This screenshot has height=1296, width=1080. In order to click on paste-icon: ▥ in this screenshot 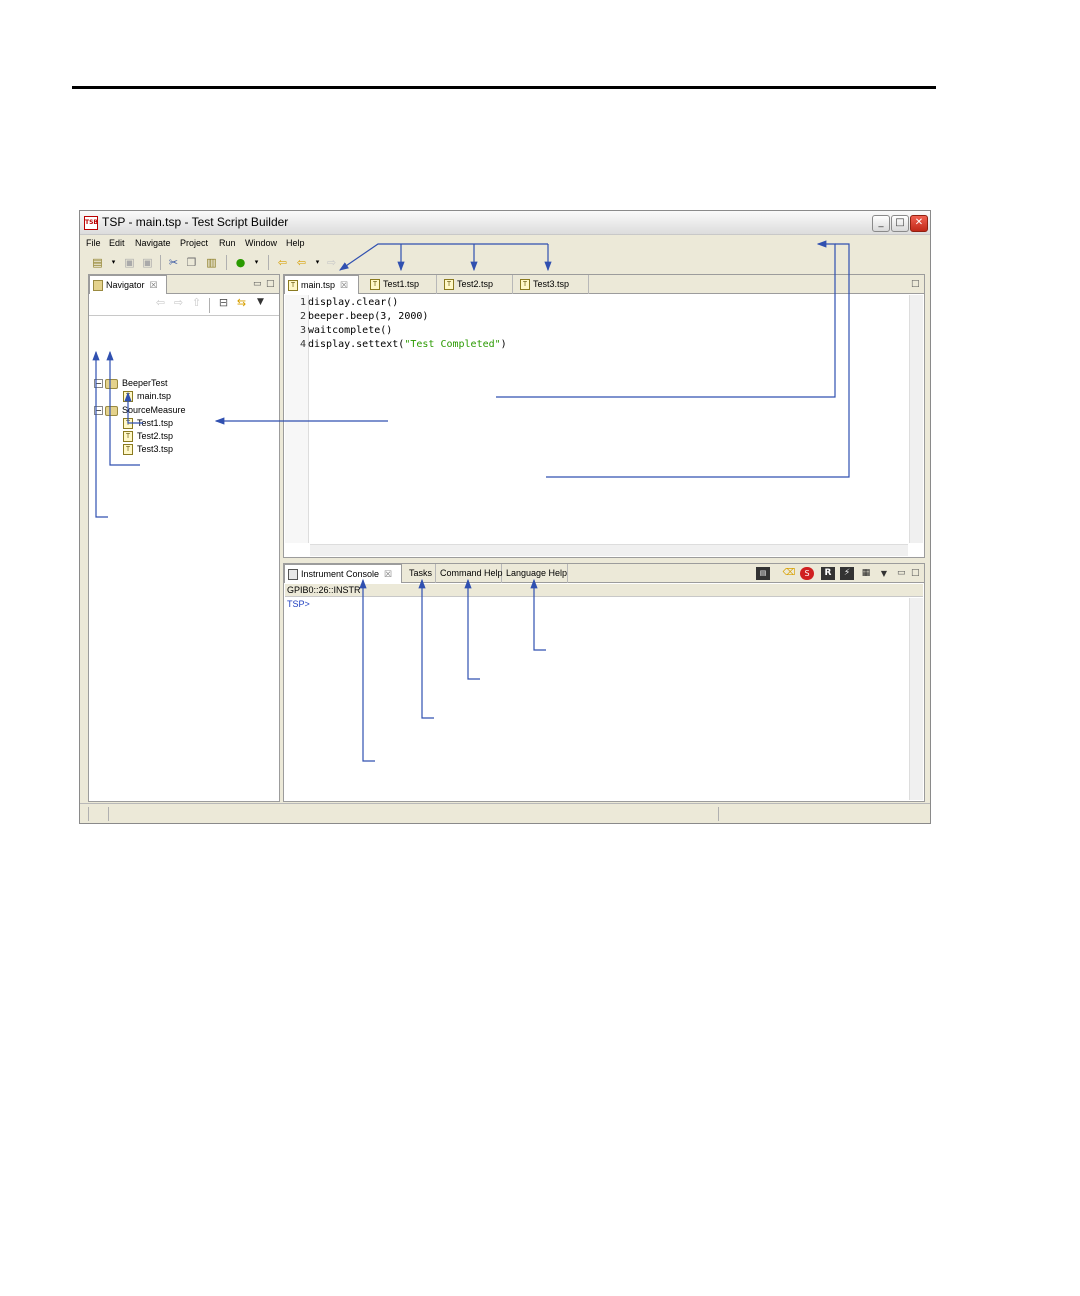, I will do `click(211, 262)`.